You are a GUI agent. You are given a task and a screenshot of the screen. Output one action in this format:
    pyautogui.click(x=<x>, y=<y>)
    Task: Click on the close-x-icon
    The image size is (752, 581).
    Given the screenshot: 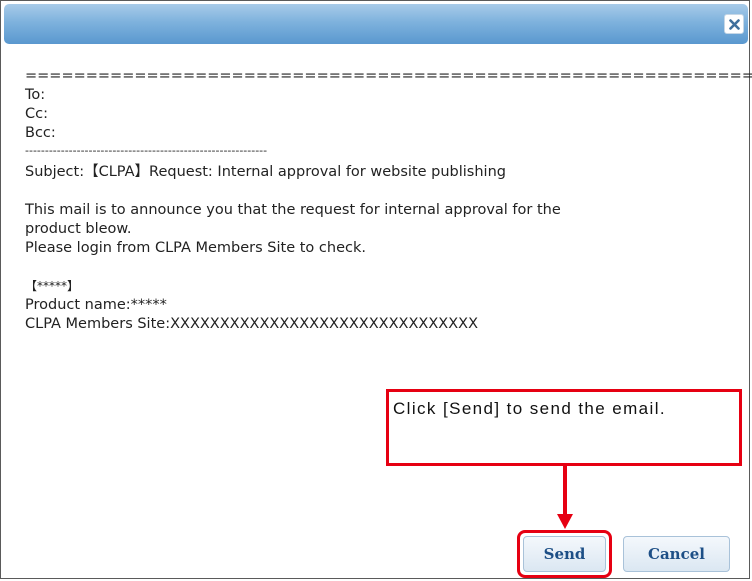 What is the action you would take?
    pyautogui.click(x=734, y=24)
    